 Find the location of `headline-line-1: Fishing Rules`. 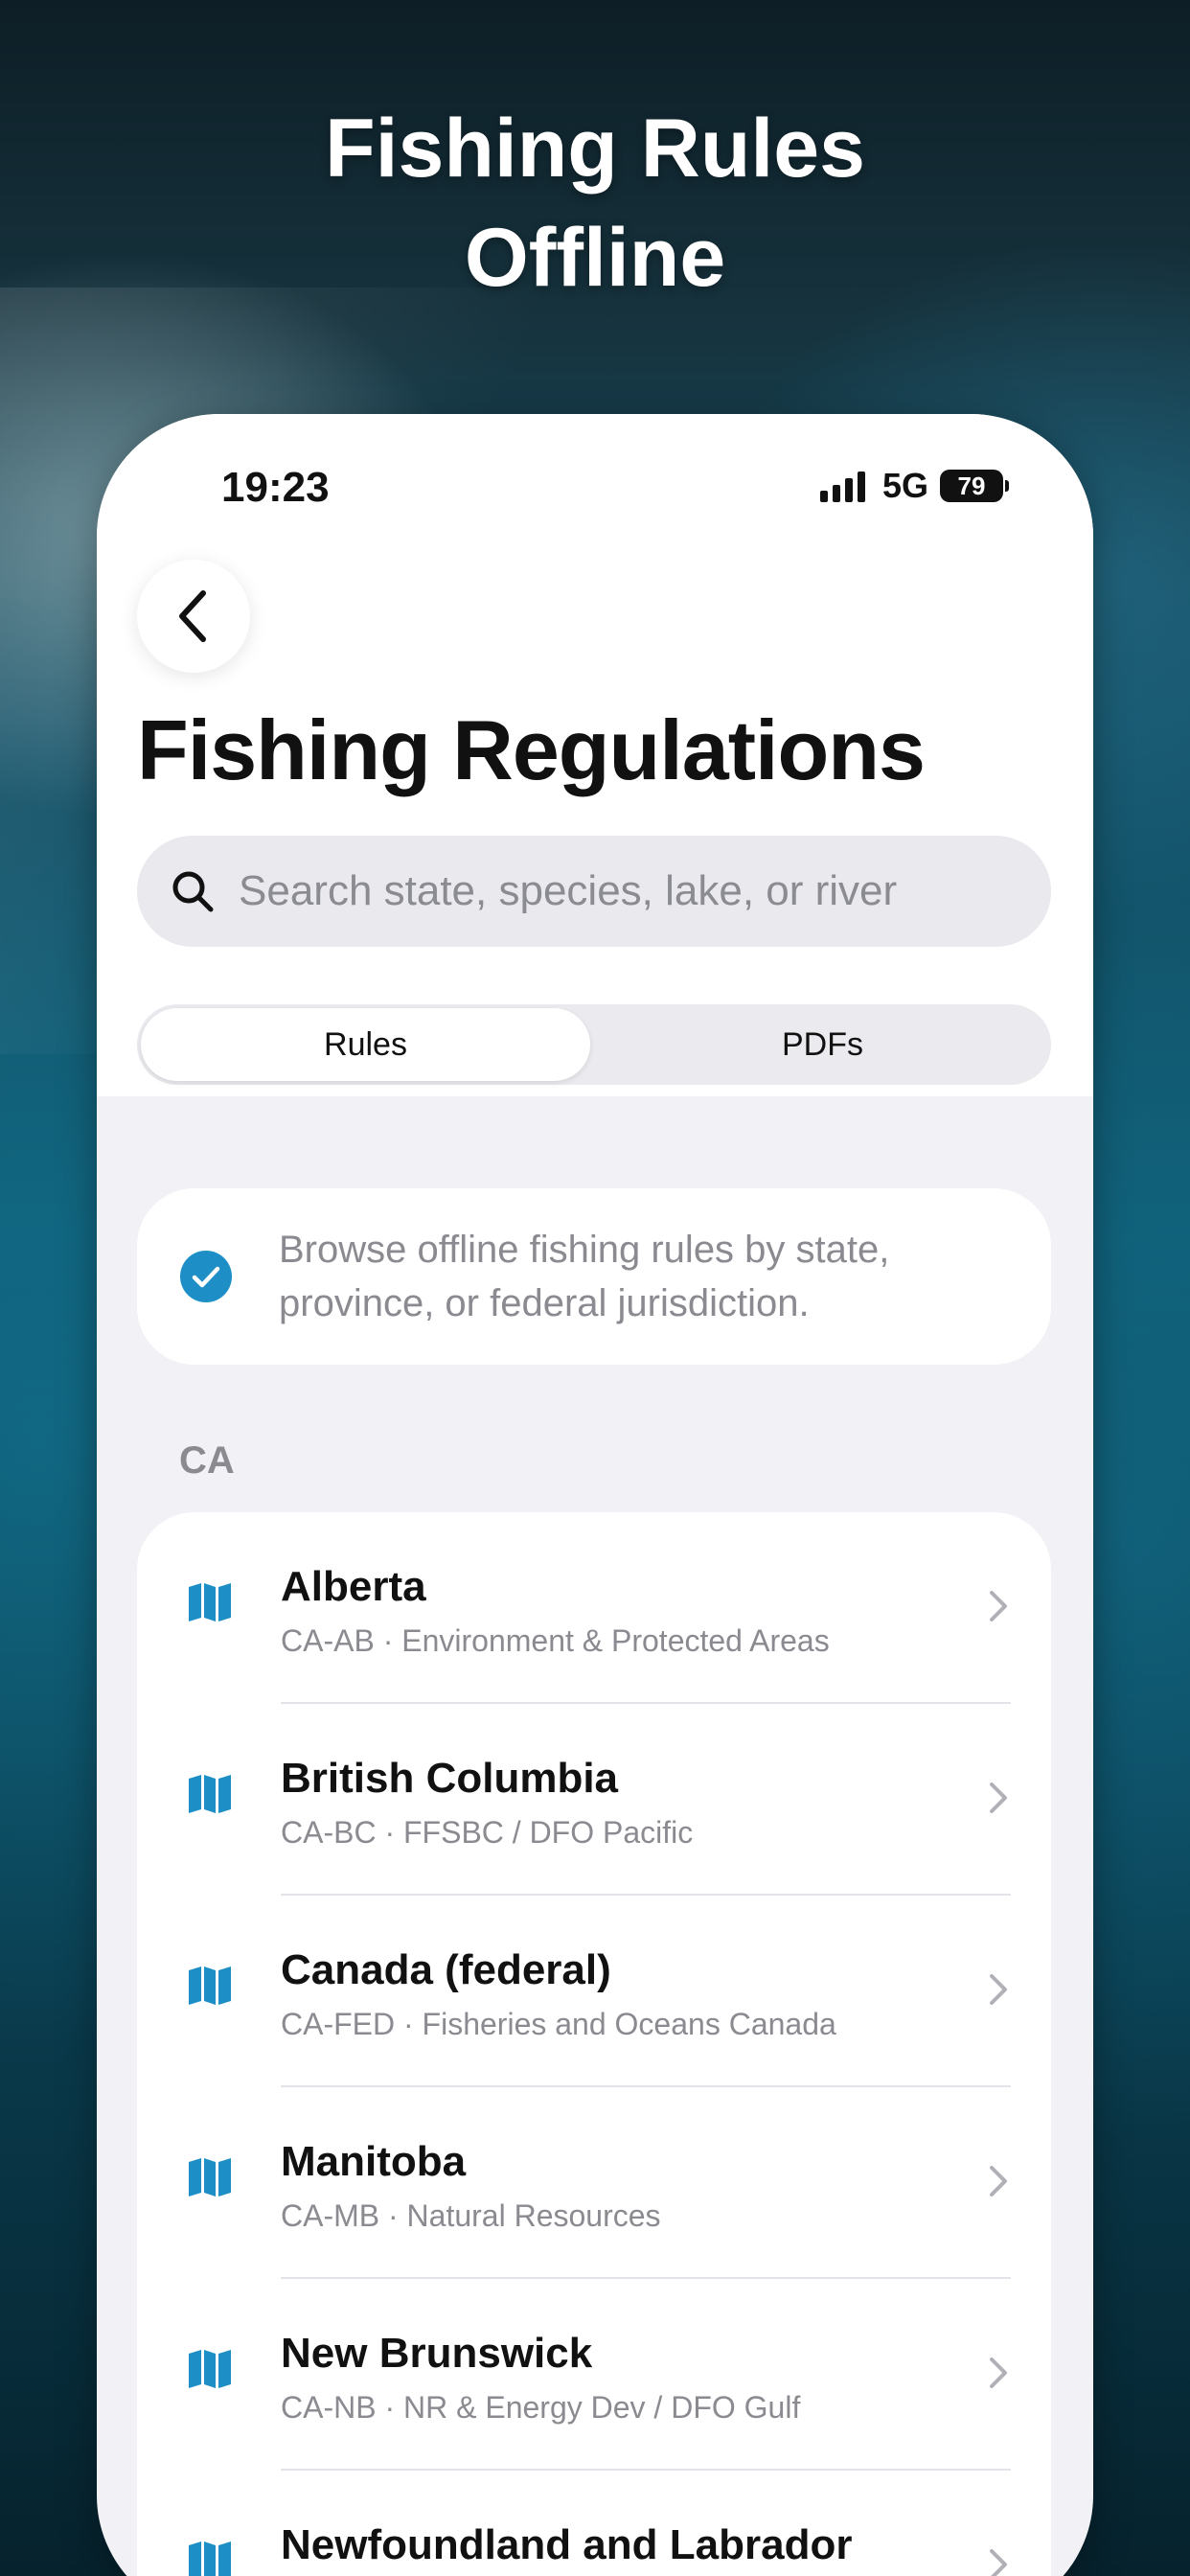

headline-line-1: Fishing Rules is located at coordinates (595, 149).